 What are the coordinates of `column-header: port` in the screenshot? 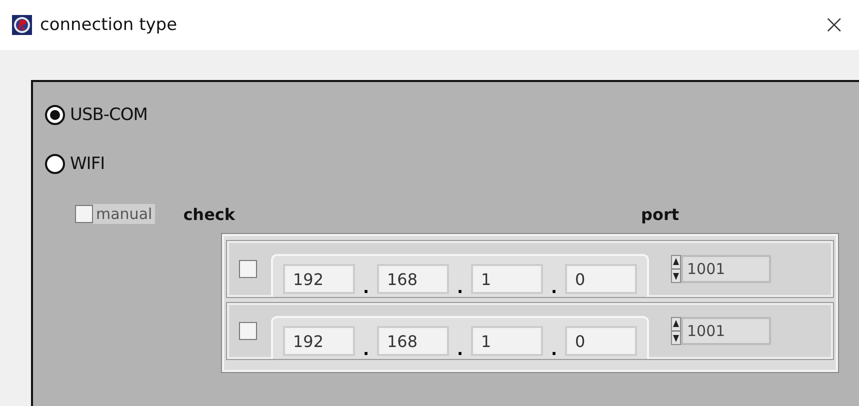 It's located at (660, 214).